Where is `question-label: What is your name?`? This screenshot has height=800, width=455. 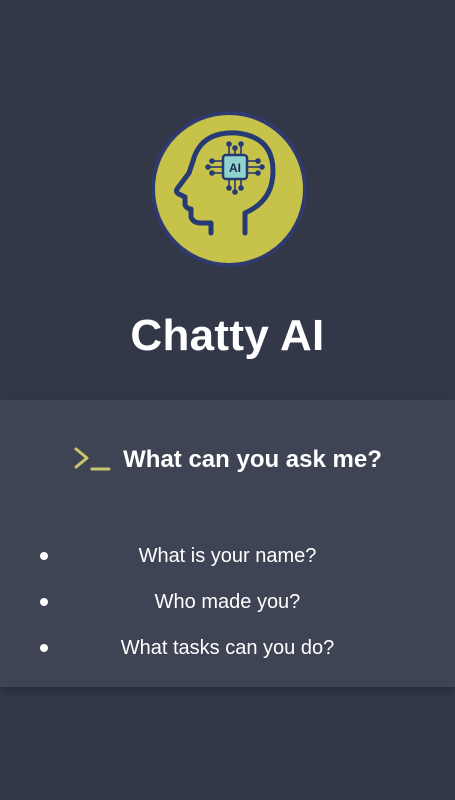 question-label: What is your name? is located at coordinates (227, 556).